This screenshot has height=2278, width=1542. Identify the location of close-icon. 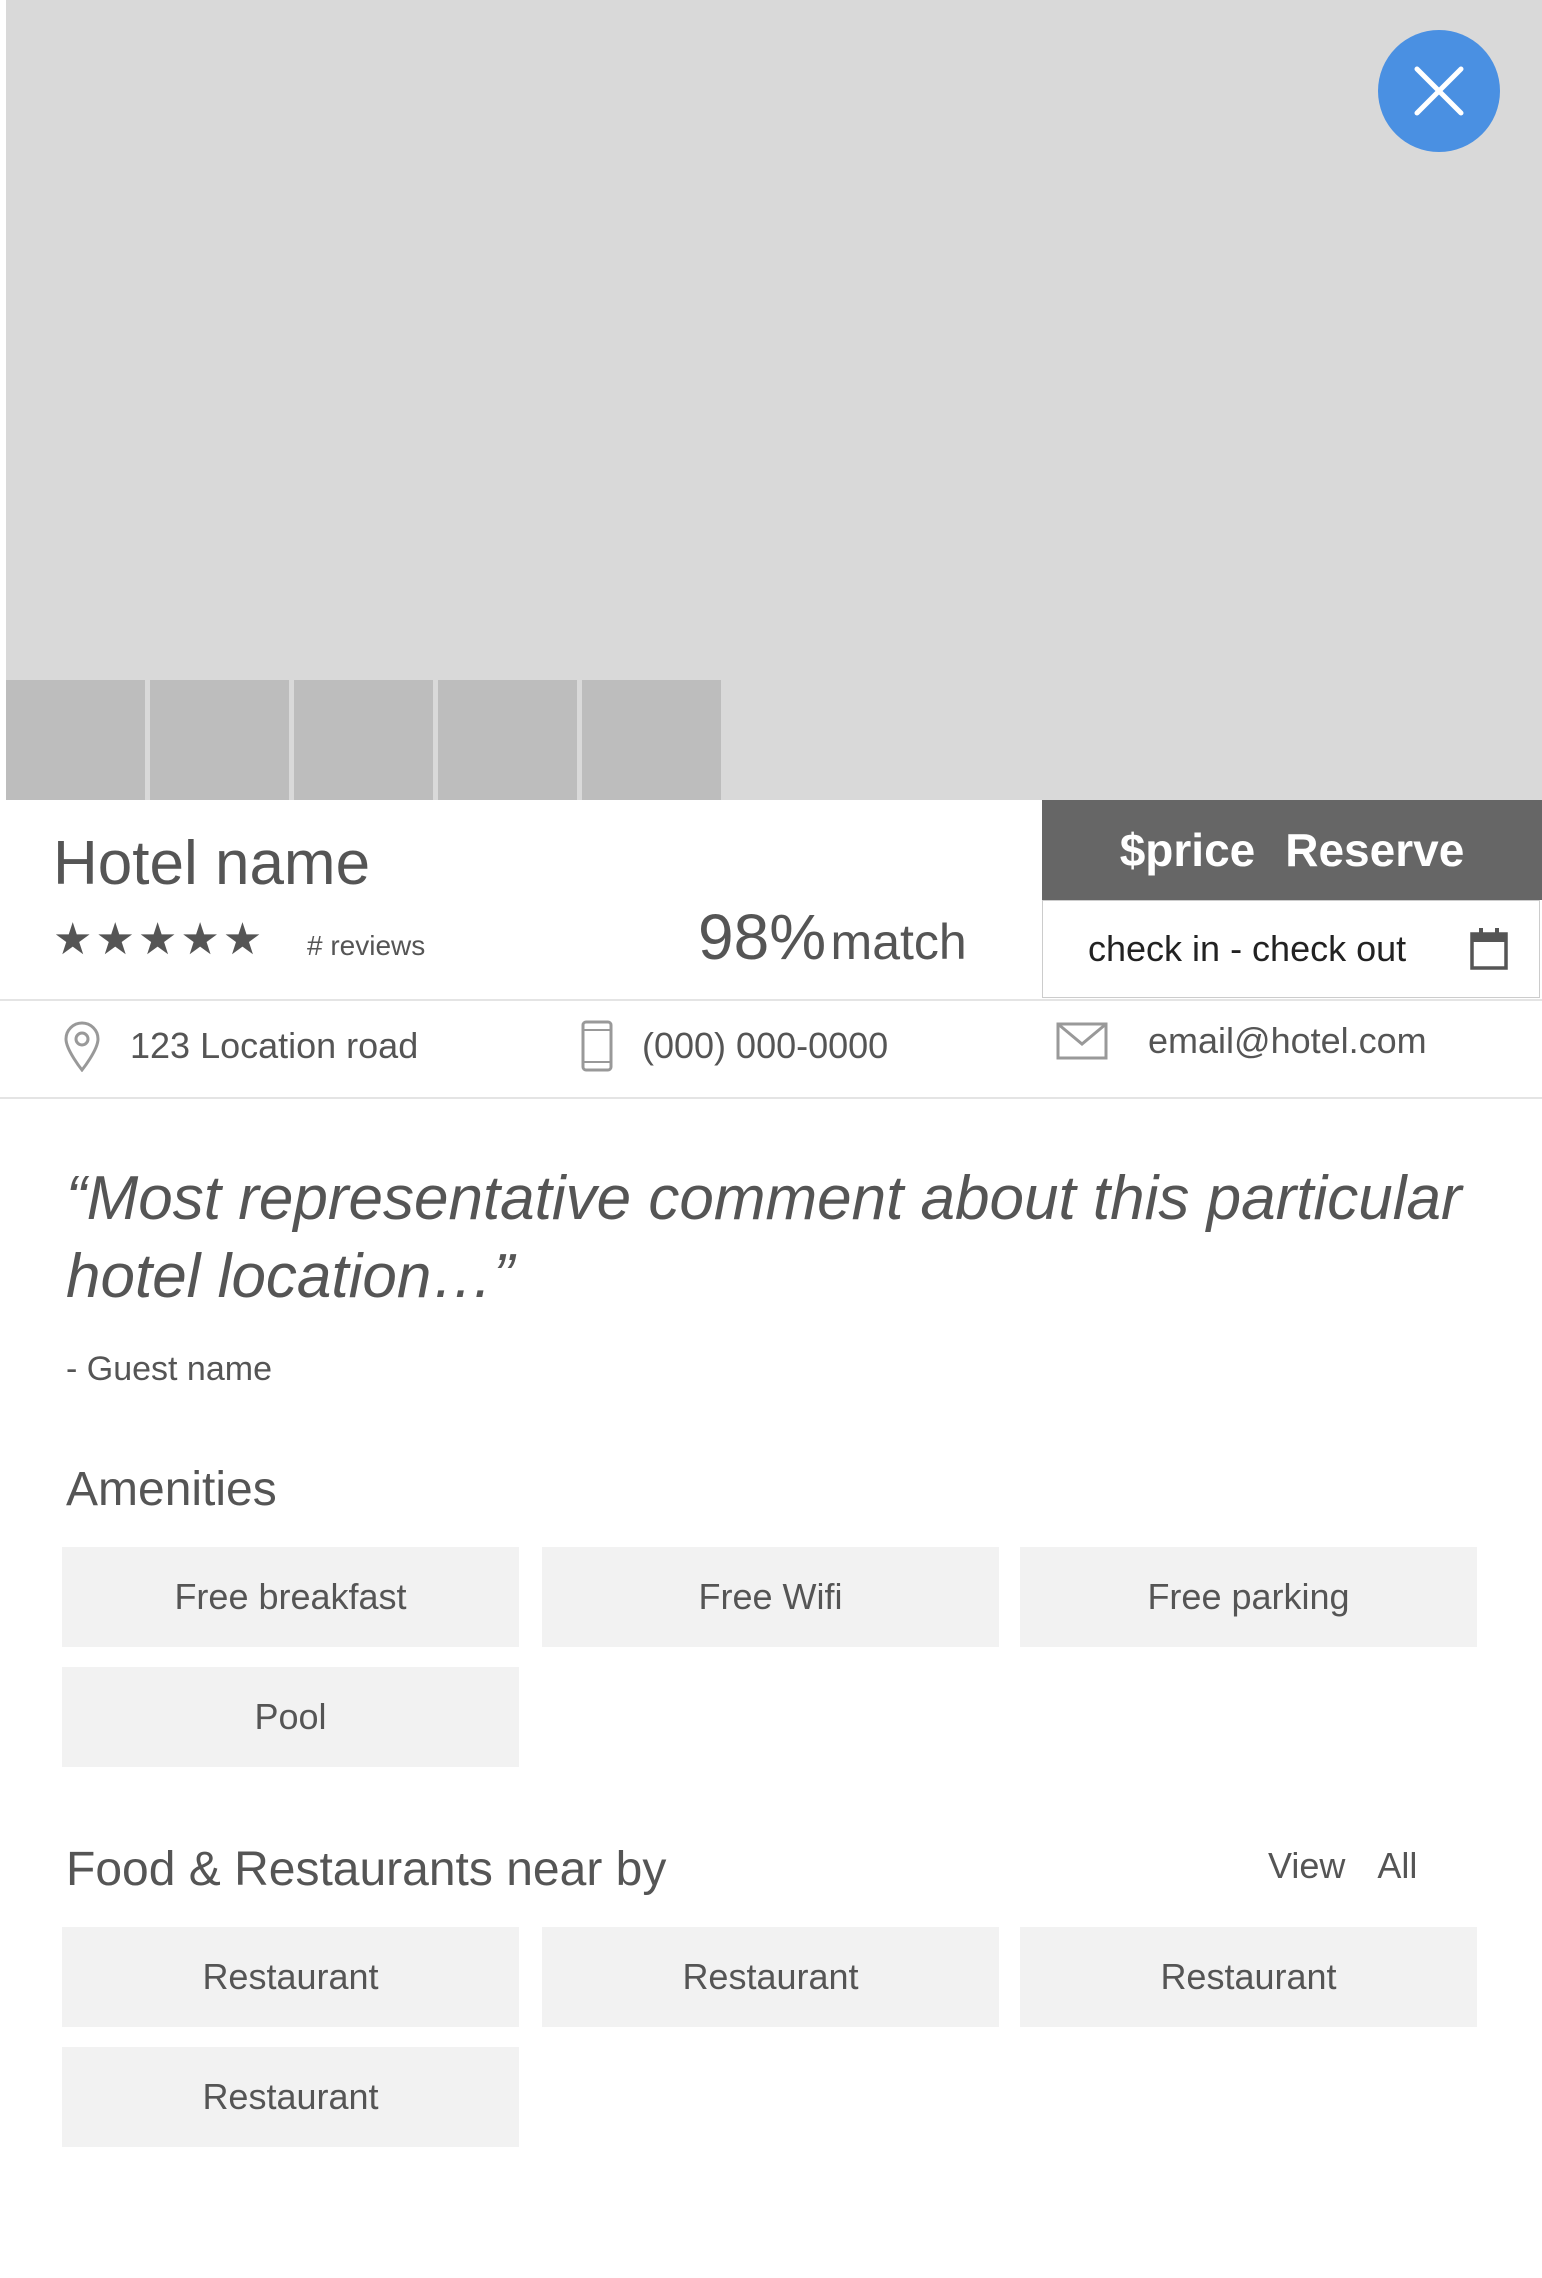
(1439, 91).